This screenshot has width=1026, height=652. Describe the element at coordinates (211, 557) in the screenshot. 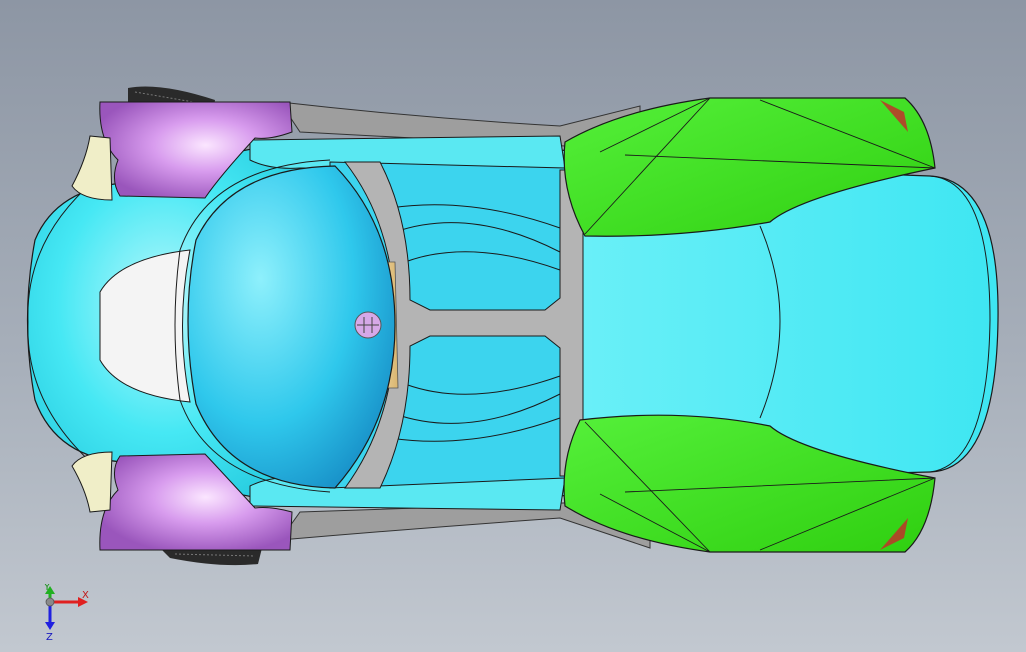

I see `tire-front-bottom` at that location.